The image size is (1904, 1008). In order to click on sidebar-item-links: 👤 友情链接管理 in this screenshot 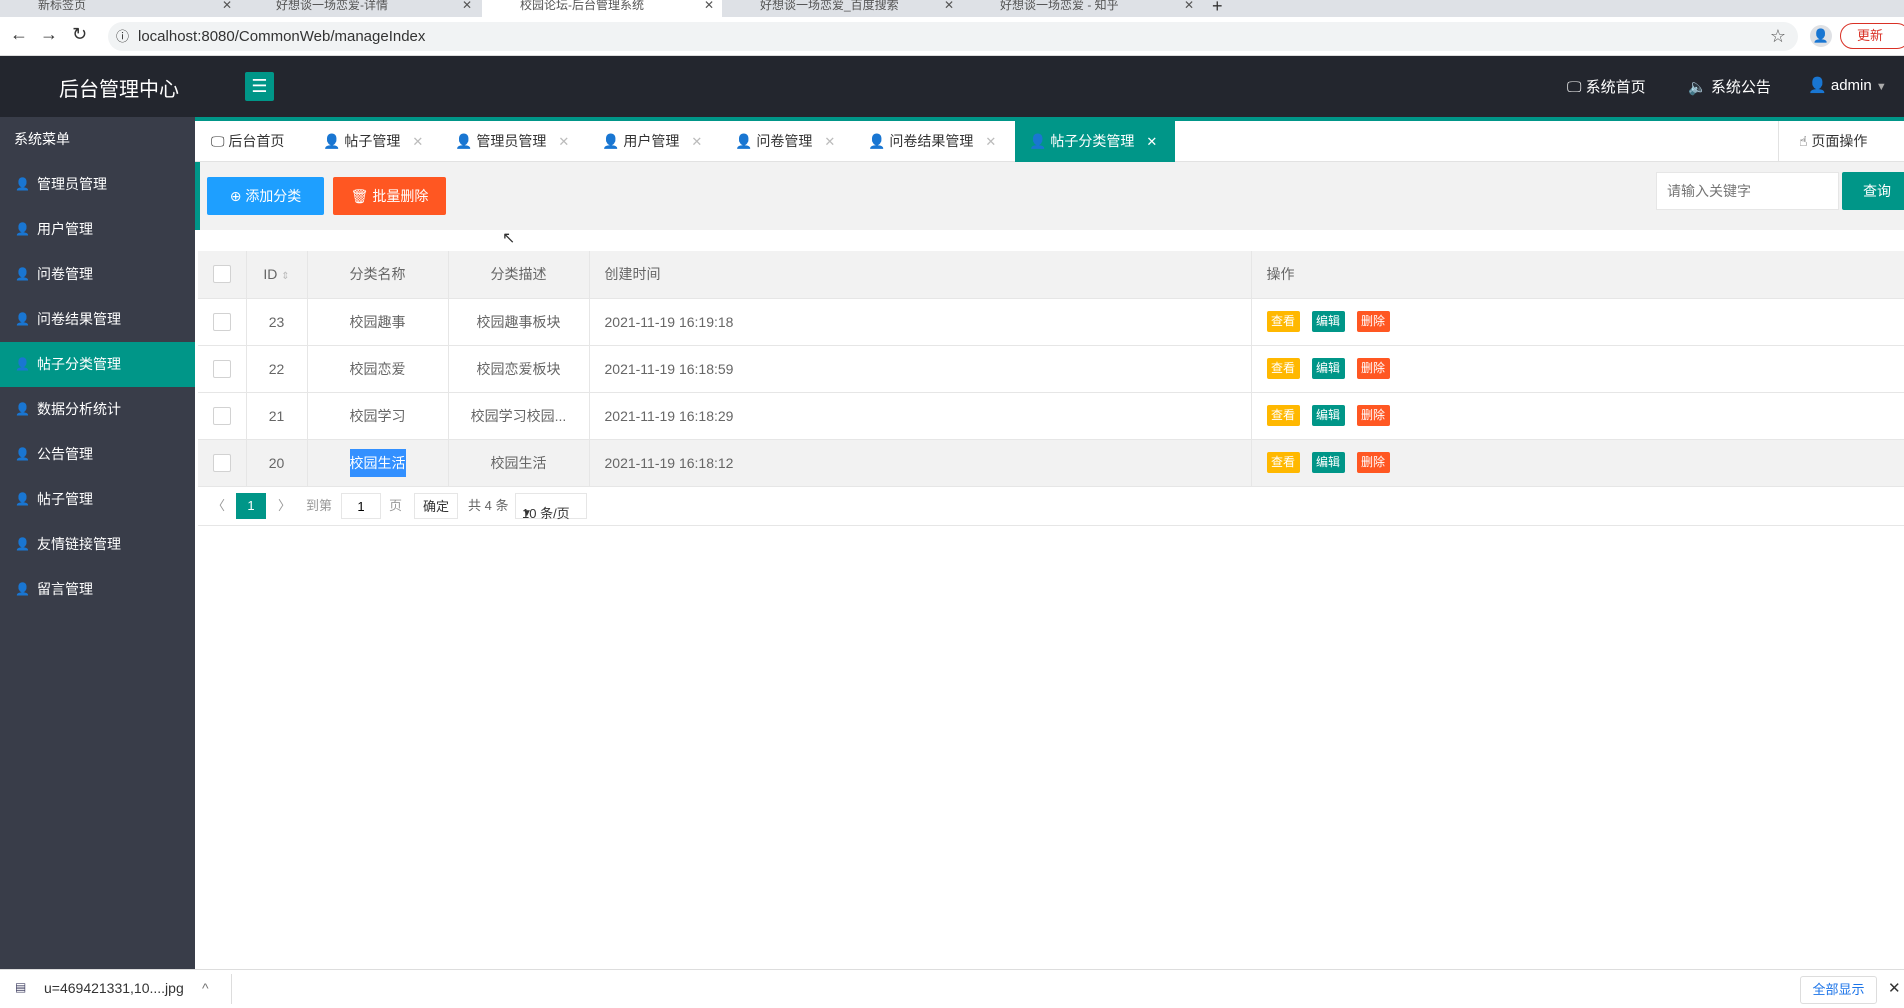, I will do `click(97, 544)`.